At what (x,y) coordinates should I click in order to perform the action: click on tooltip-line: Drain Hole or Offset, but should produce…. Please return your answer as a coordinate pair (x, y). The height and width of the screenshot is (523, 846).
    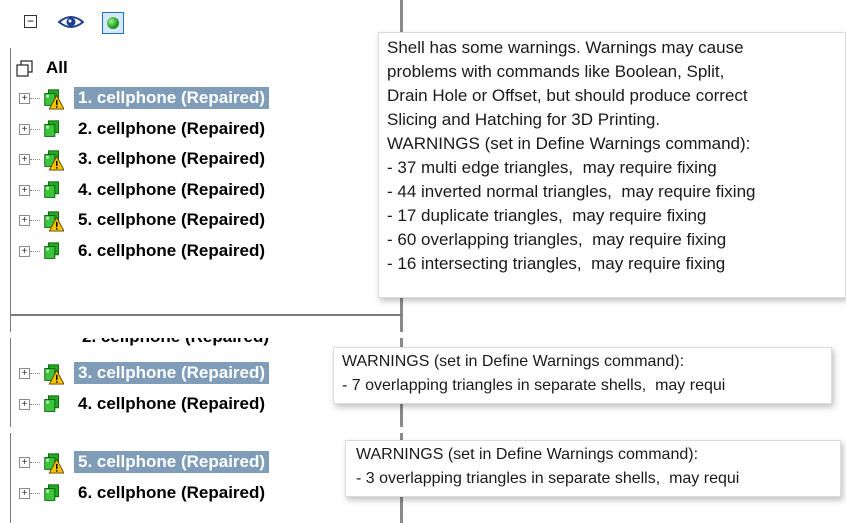
    Looking at the image, I should click on (567, 95).